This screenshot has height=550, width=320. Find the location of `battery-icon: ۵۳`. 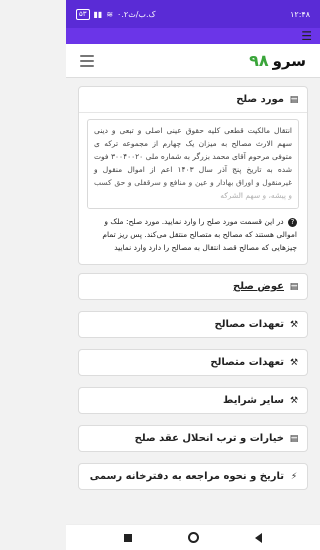

battery-icon: ۵۳ is located at coordinates (83, 14).